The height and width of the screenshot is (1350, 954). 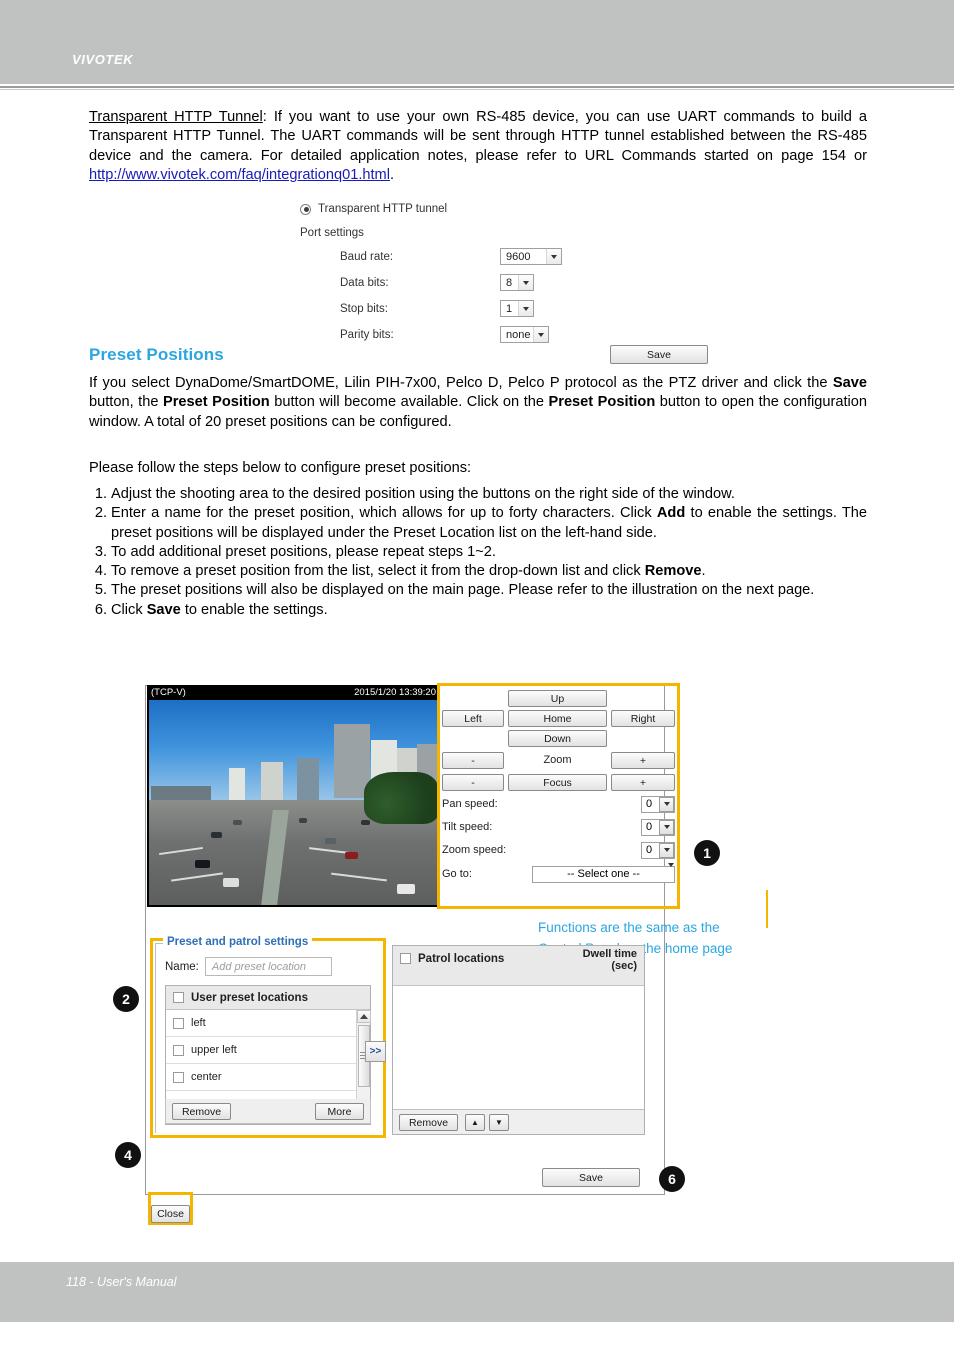 I want to click on ptz-up-button: Up, so click(x=557, y=698).